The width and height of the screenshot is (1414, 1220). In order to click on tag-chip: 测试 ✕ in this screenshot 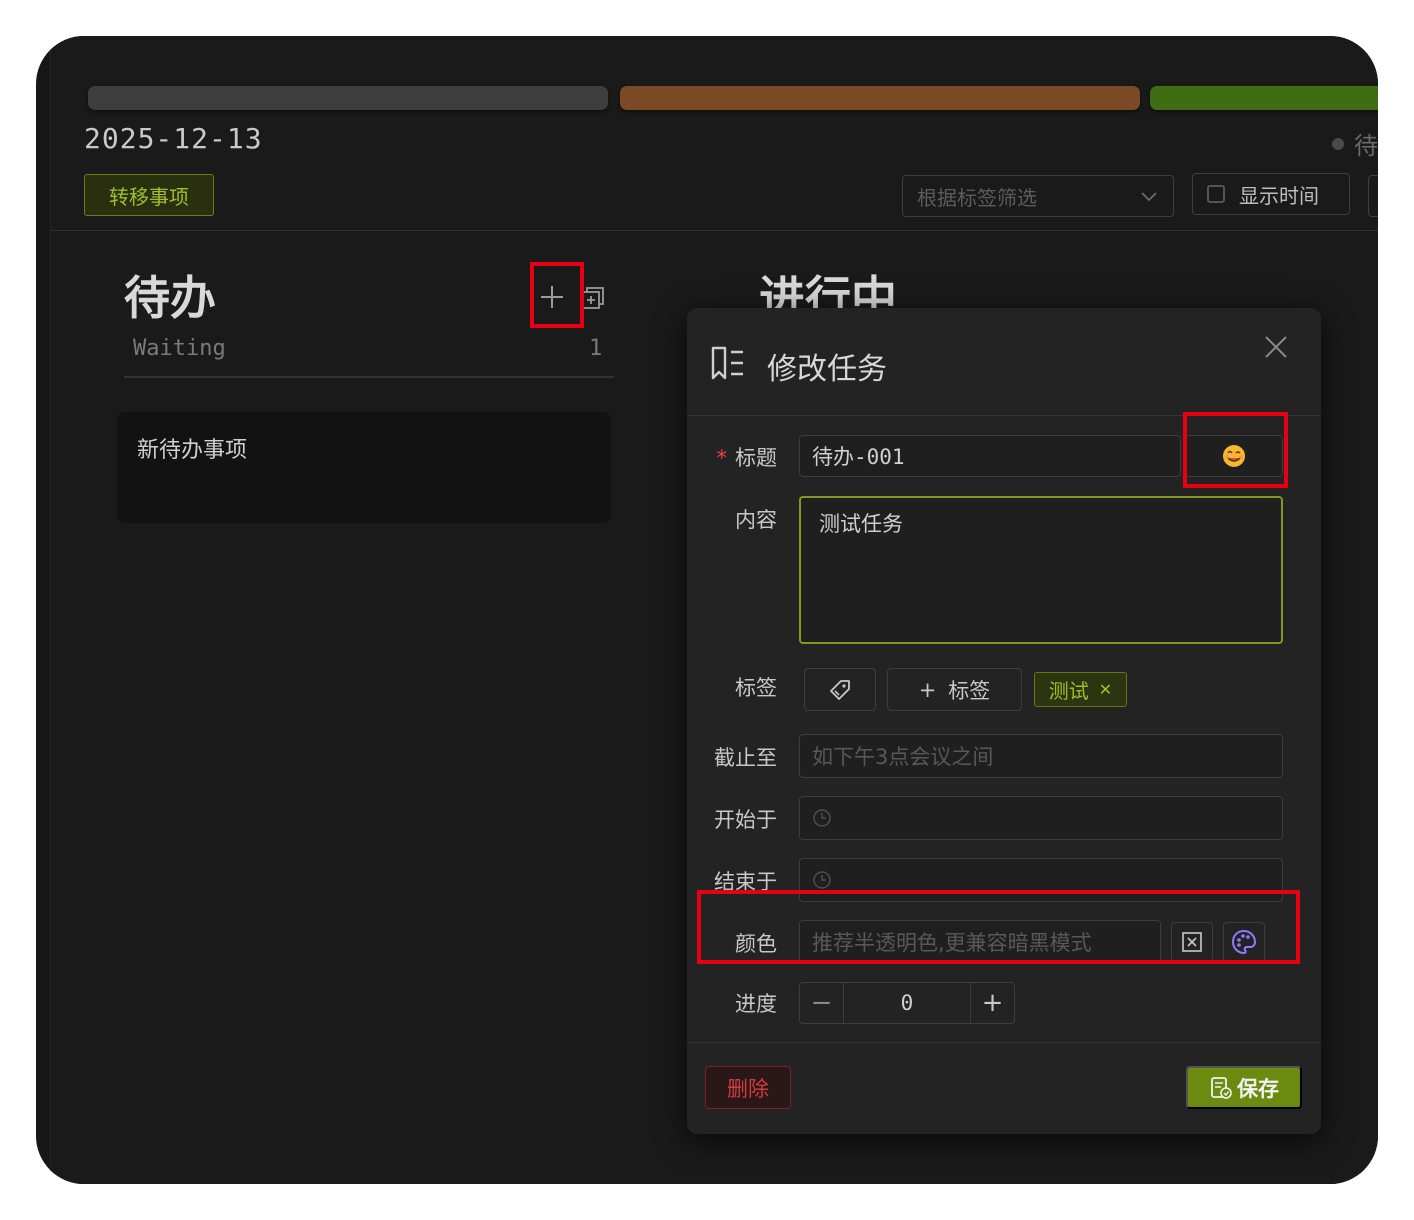, I will do `click(1080, 689)`.